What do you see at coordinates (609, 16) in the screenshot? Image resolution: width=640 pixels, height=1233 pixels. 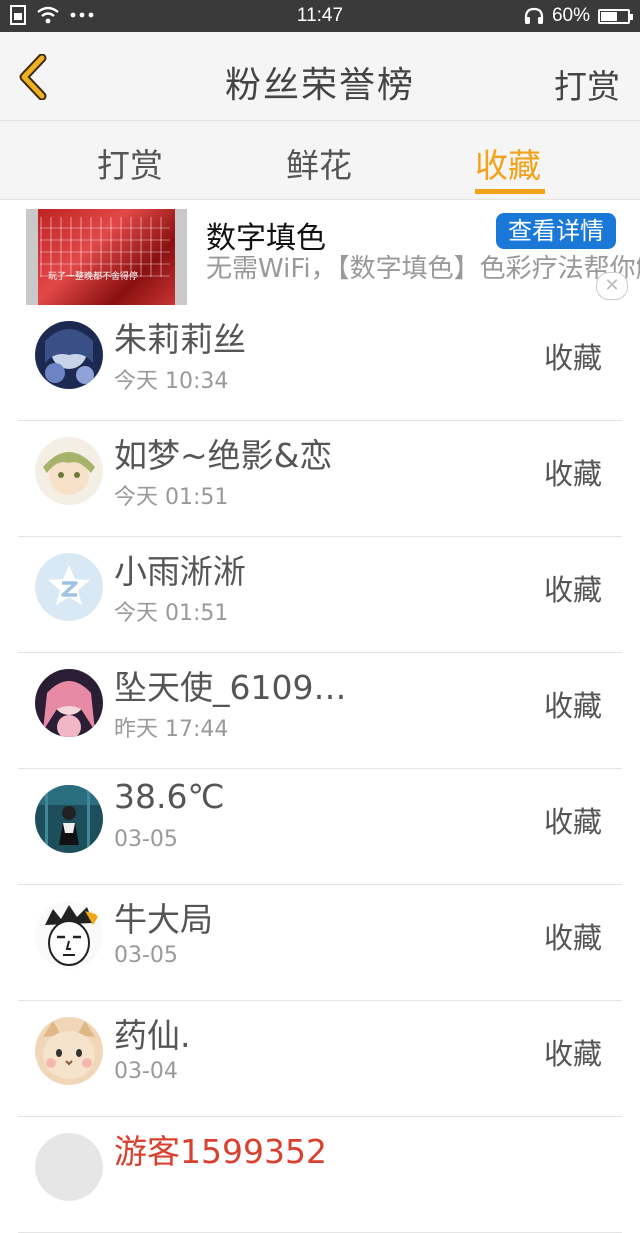 I see `battery-level` at bounding box center [609, 16].